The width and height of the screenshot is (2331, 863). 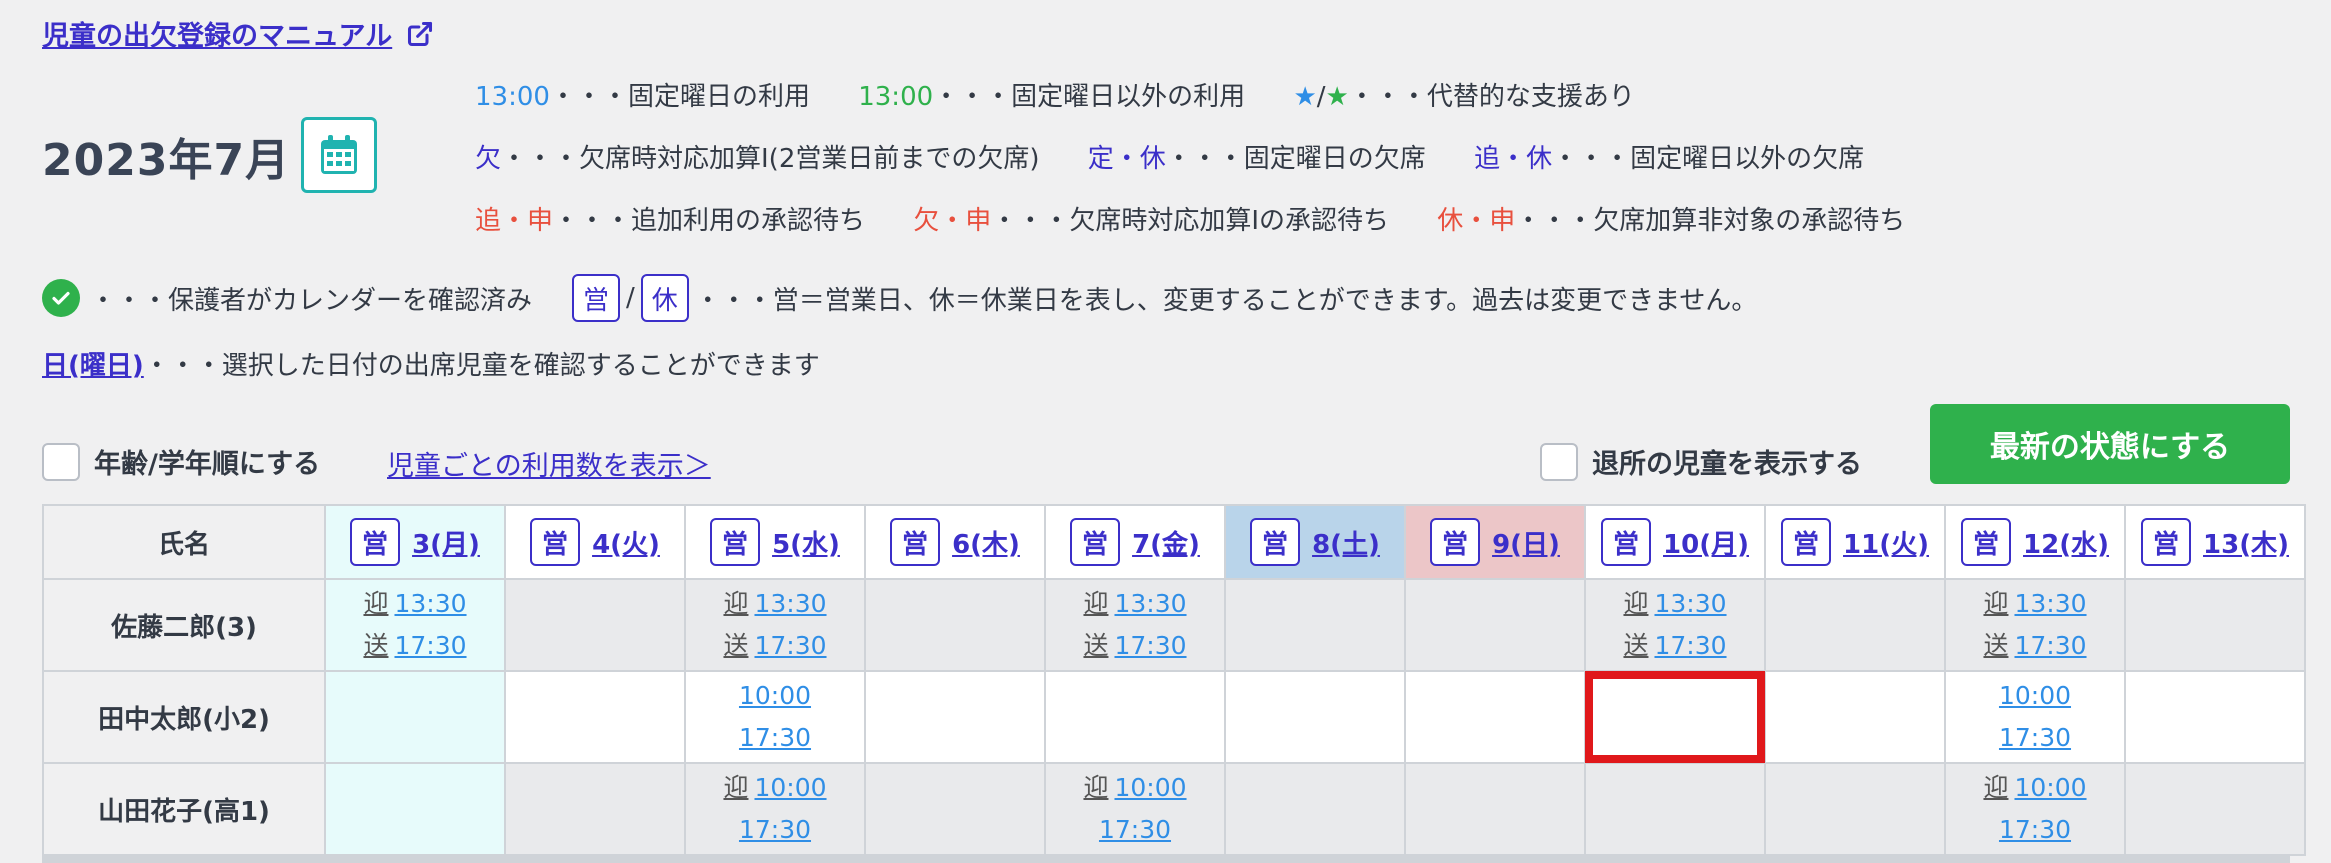 I want to click on legend-day-text: ・・・選択した日付の出席児童を確認することができます, so click(x=481, y=366).